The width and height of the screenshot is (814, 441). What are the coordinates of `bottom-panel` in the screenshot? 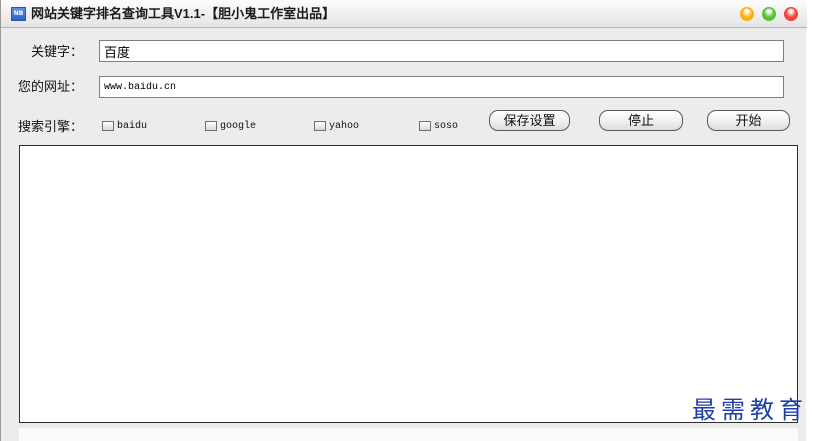 It's located at (408, 434).